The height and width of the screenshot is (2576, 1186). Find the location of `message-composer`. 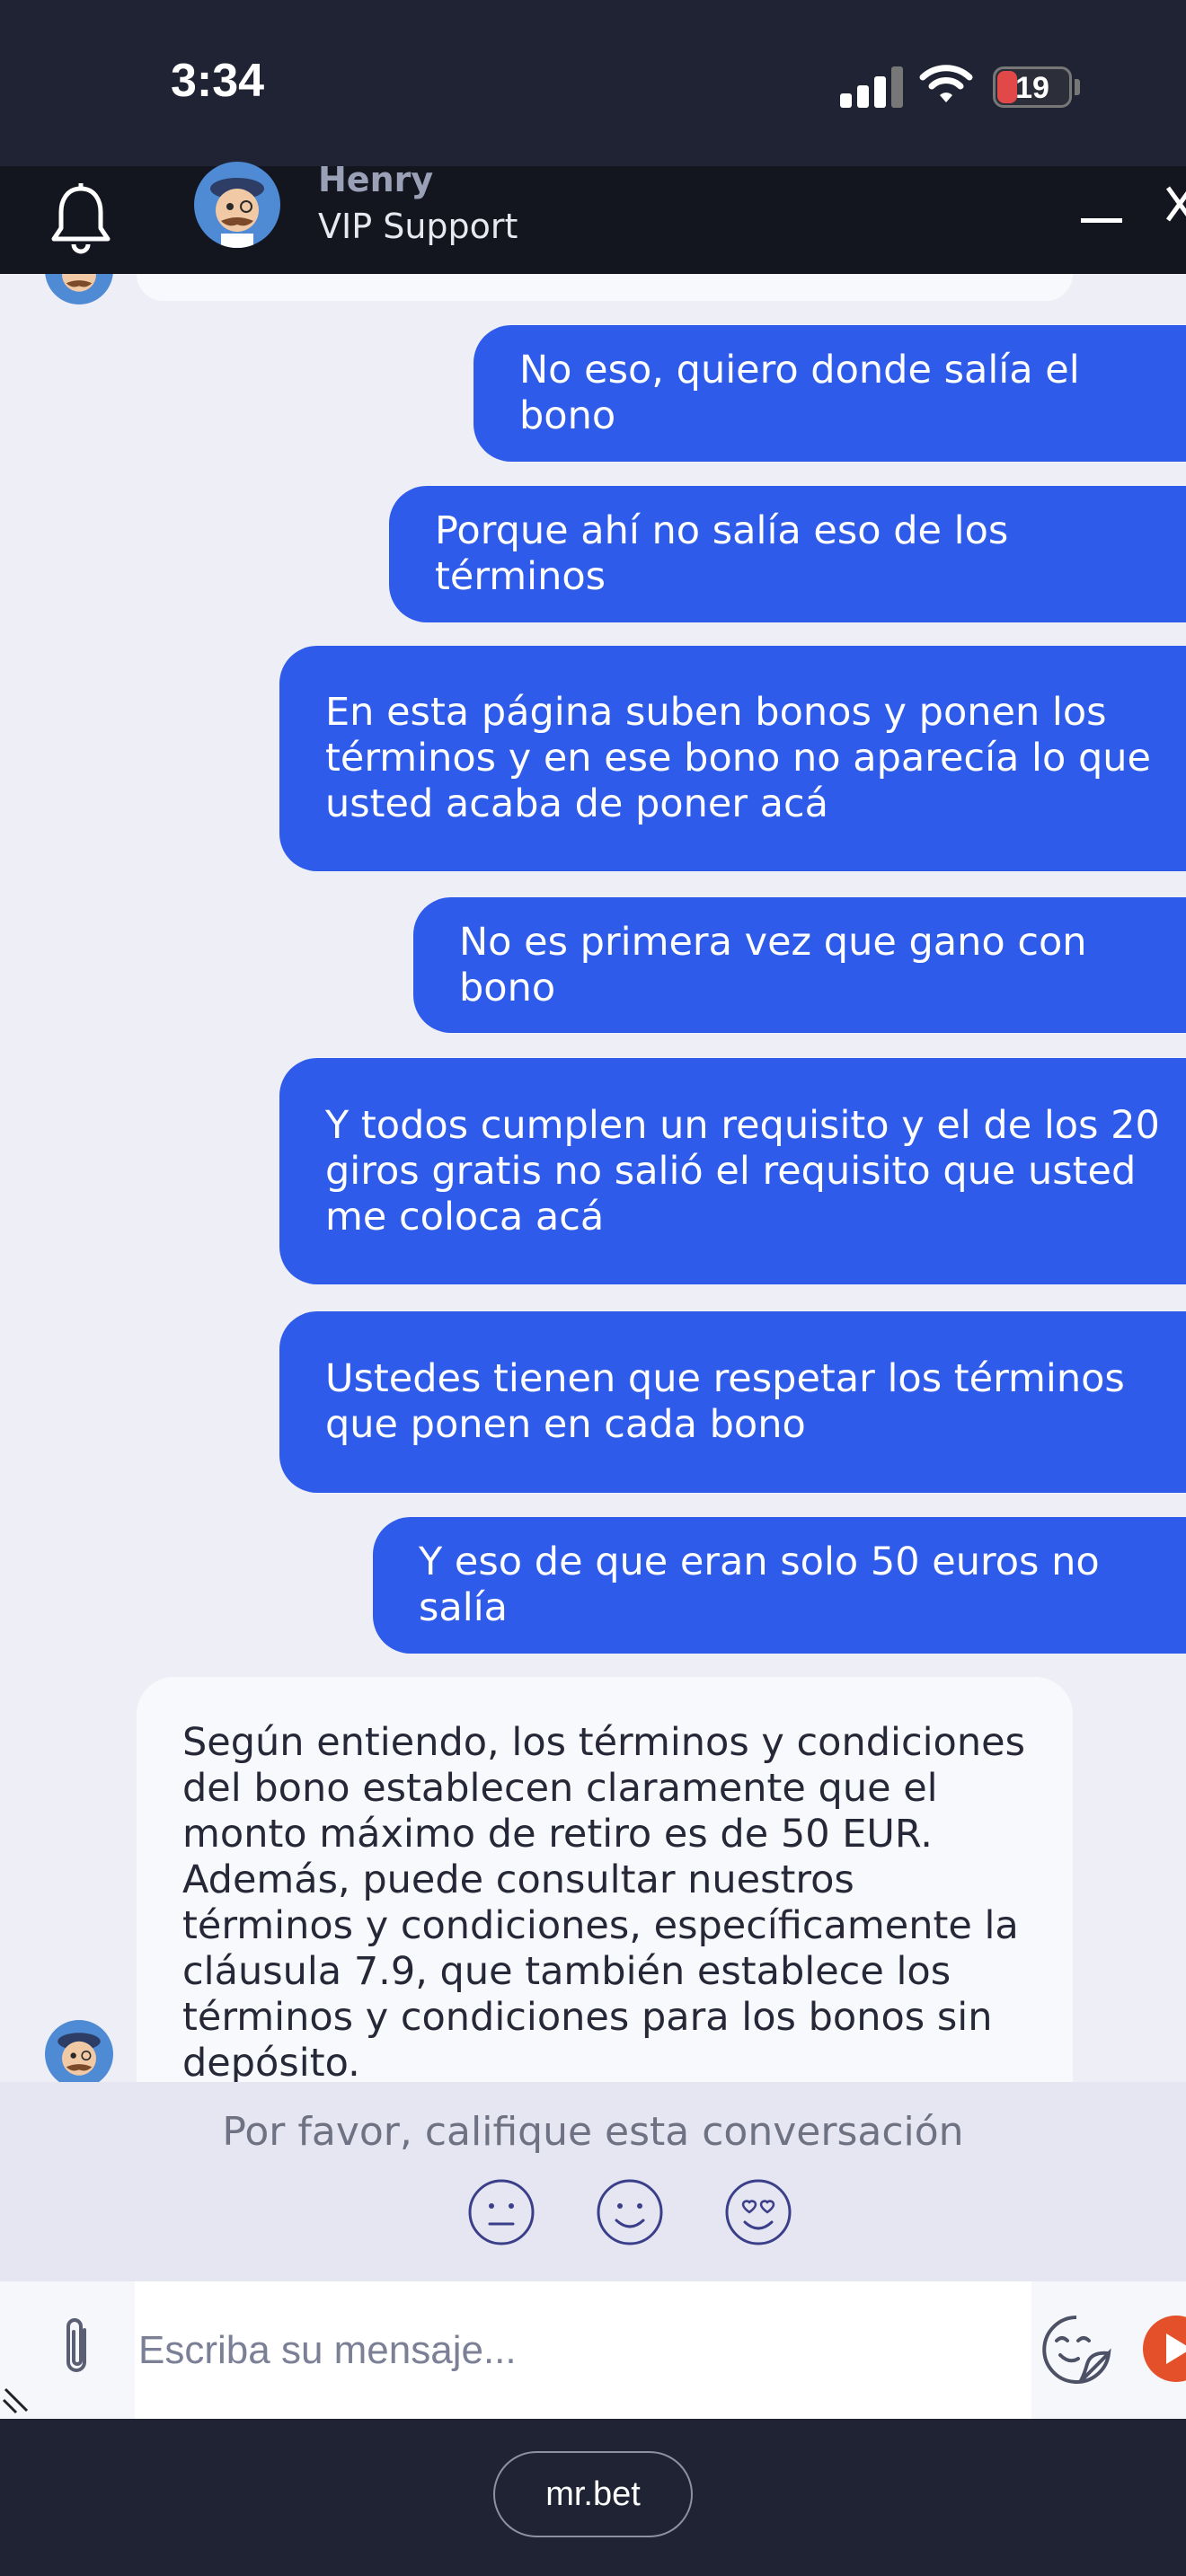

message-composer is located at coordinates (593, 2350).